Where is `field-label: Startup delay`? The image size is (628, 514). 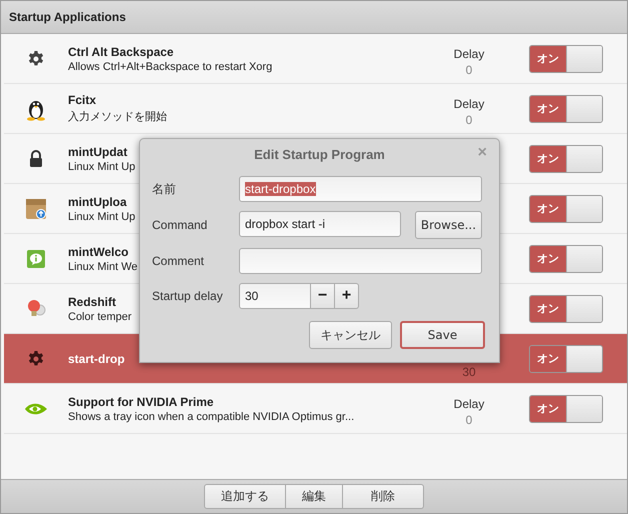
field-label: Startup delay is located at coordinates (188, 296).